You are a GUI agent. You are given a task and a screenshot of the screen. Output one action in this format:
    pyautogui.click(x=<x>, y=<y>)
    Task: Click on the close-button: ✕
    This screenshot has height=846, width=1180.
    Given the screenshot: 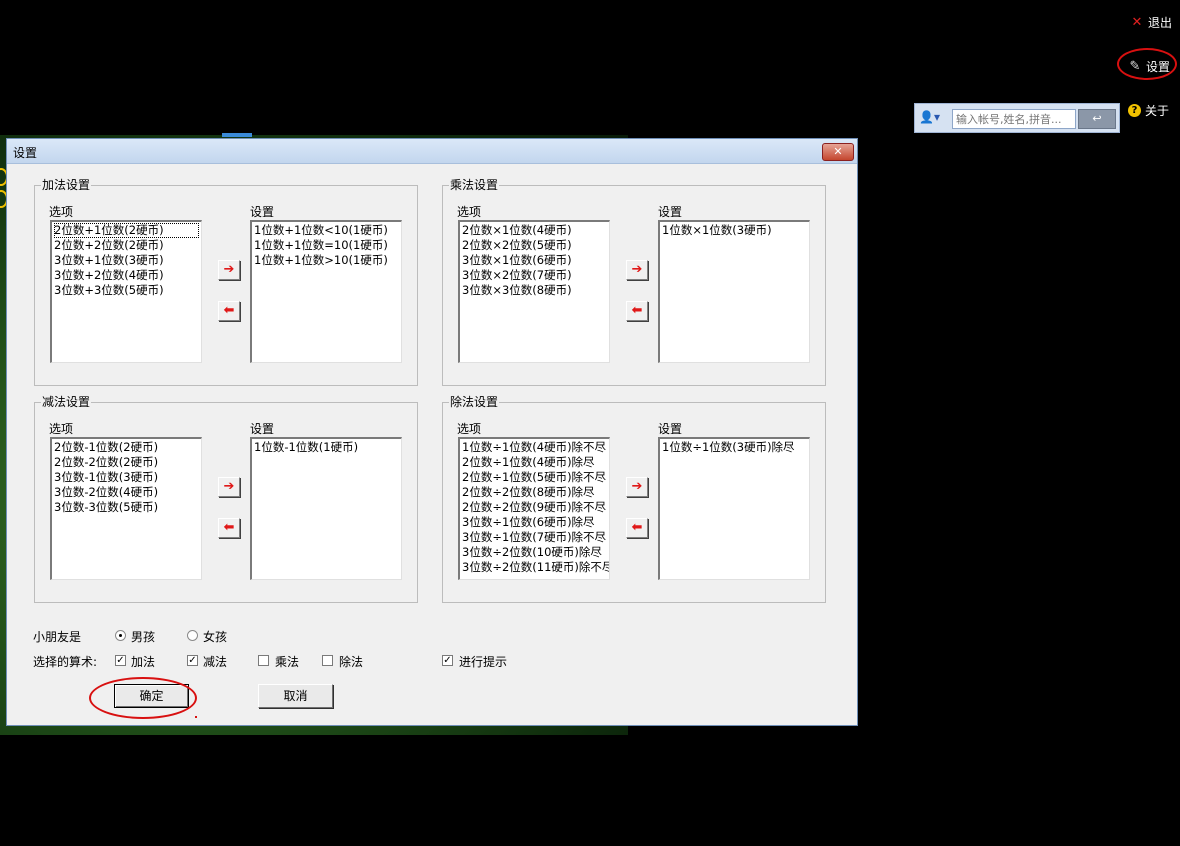 What is the action you would take?
    pyautogui.click(x=838, y=152)
    